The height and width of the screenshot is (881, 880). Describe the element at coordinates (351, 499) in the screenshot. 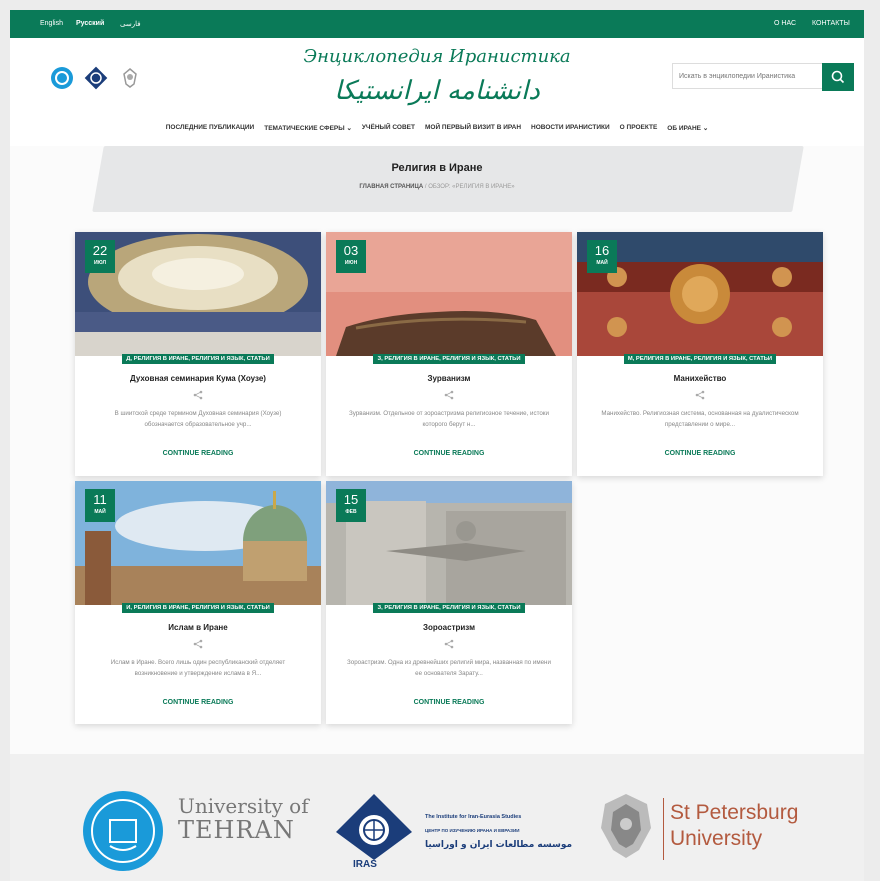

I see `date-day: 15` at that location.